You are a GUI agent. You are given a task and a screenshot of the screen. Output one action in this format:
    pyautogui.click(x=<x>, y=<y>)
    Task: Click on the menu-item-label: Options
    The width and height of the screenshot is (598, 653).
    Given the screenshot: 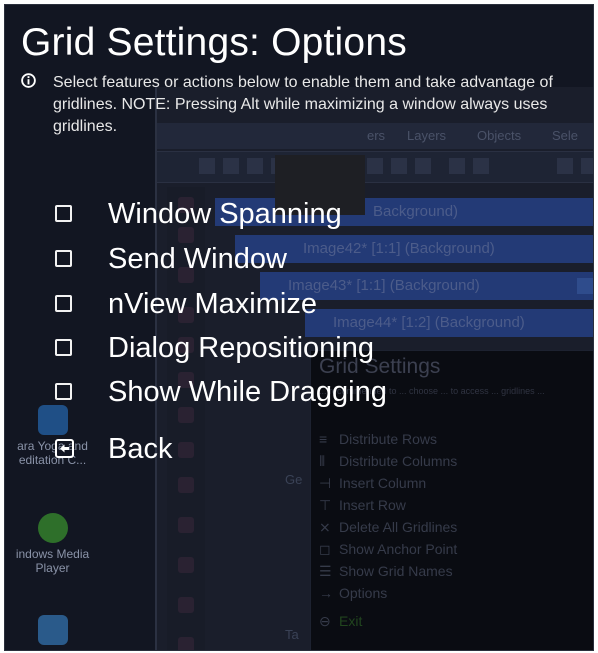 What is the action you would take?
    pyautogui.click(x=363, y=593)
    